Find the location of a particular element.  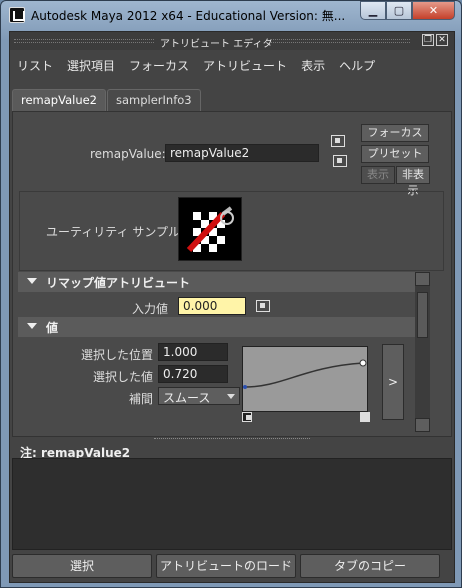

output-connection-icon is located at coordinates (340, 161).